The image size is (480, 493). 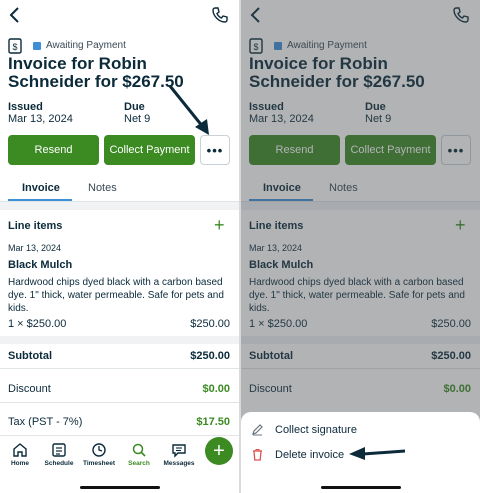 What do you see at coordinates (37, 324) in the screenshot?
I see `line-item-qty-price: 1 × $250.00` at bounding box center [37, 324].